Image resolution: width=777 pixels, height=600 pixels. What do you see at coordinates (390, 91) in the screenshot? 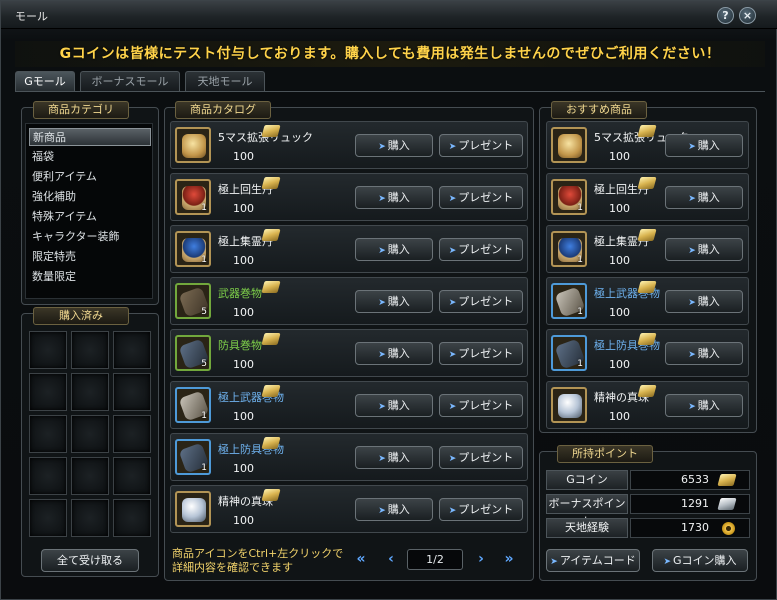
I see `tab-divider` at bounding box center [390, 91].